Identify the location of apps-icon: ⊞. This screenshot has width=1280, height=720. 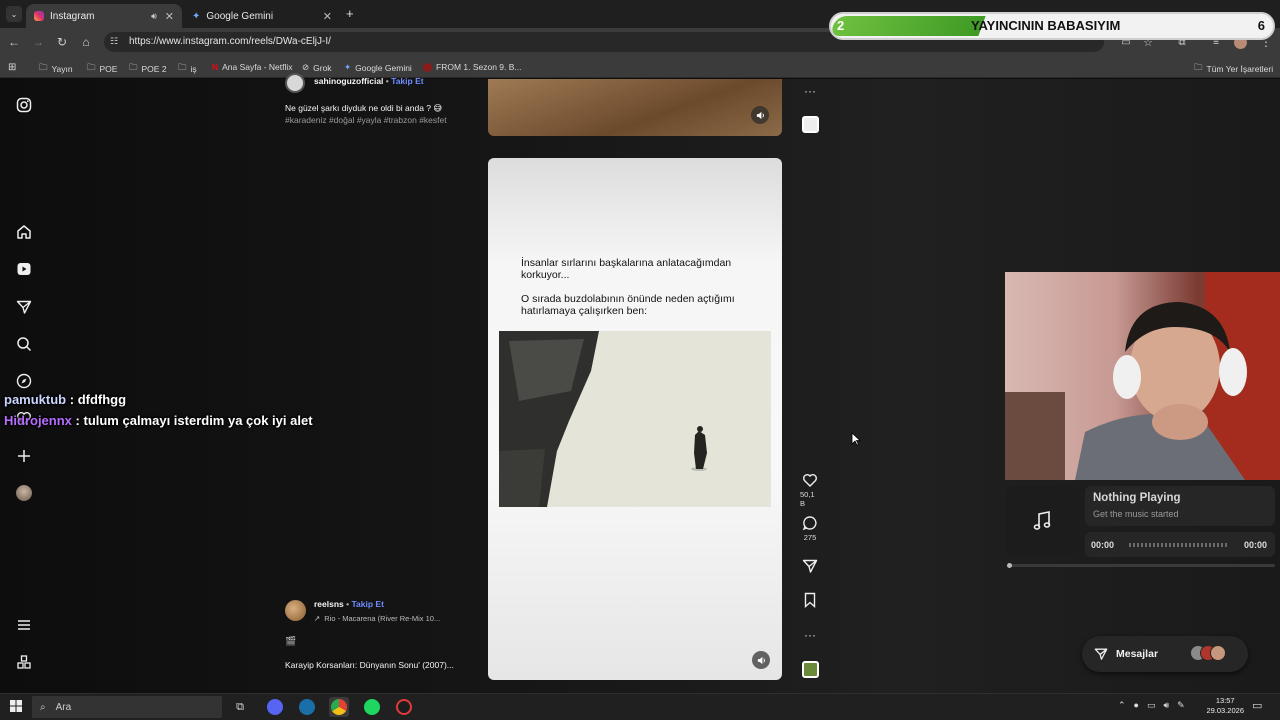
(12, 67).